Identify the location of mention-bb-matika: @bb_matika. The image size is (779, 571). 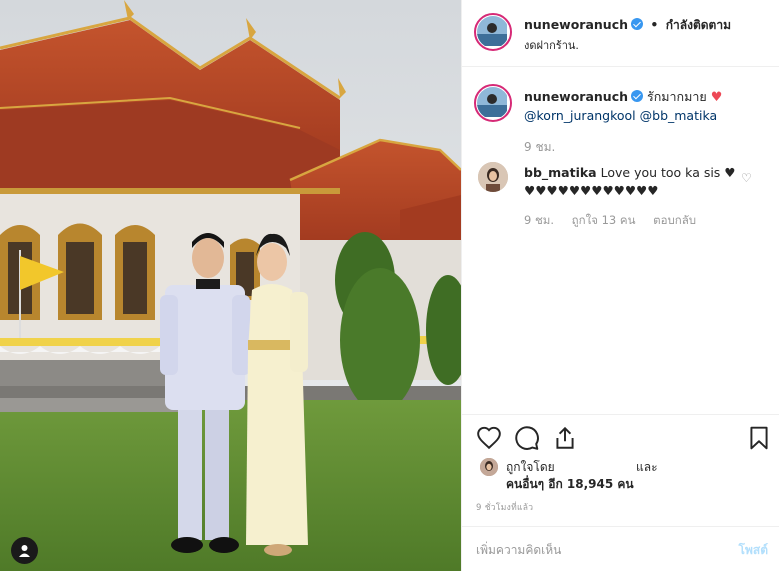
(679, 115).